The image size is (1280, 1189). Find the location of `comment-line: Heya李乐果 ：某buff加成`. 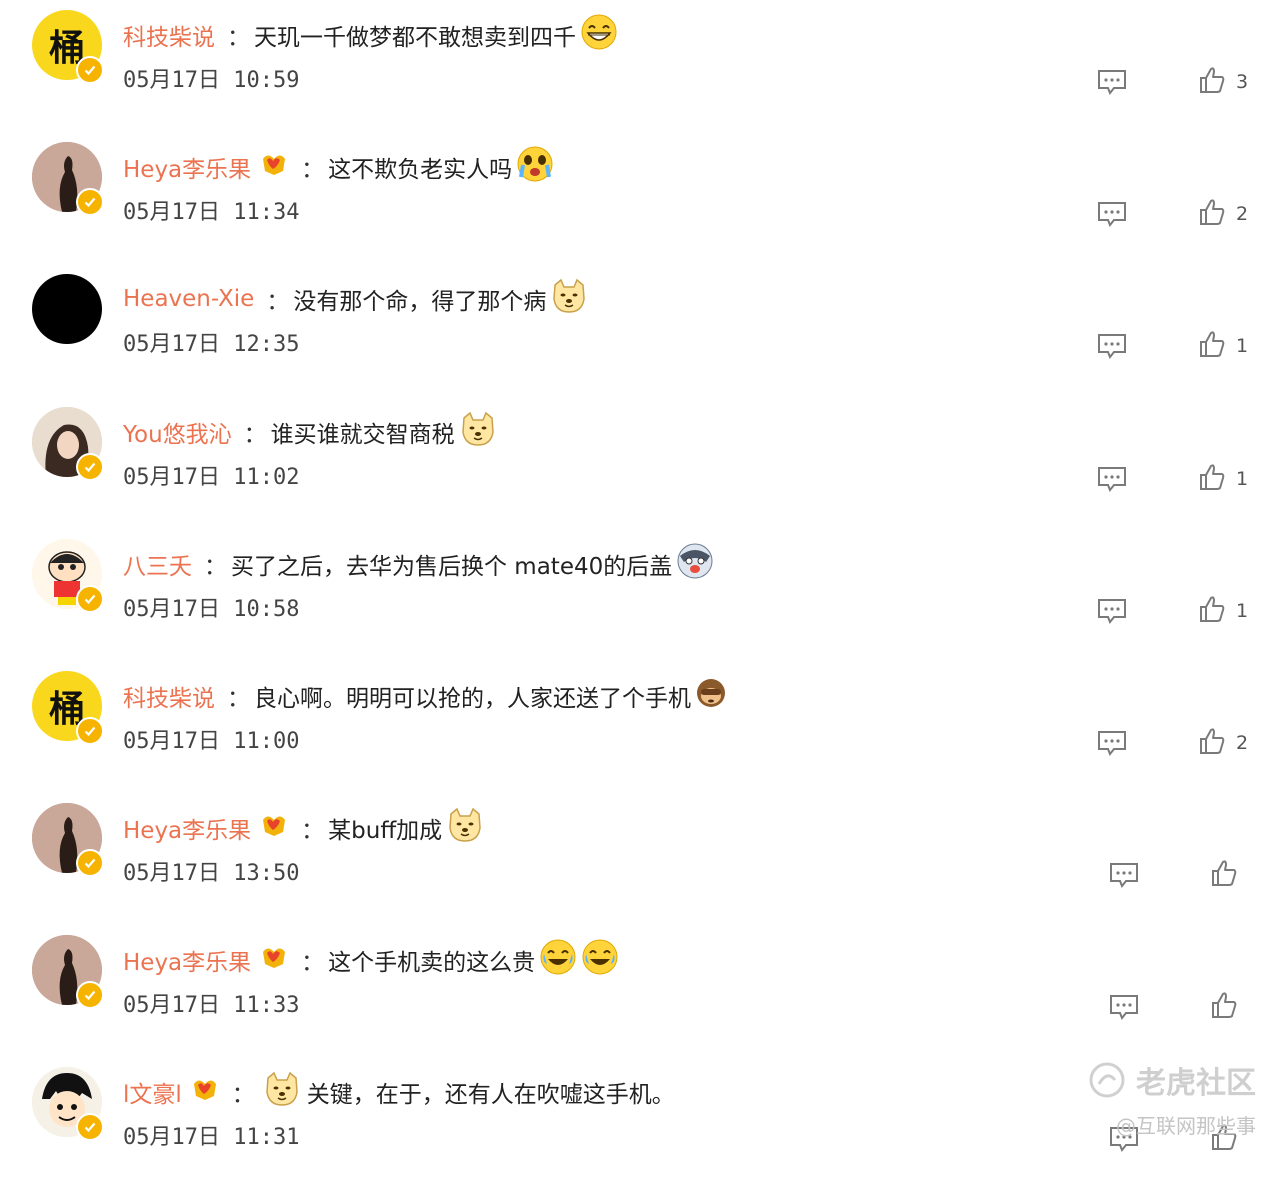

comment-line: Heya李乐果 ：某buff加成 is located at coordinates (303, 828).